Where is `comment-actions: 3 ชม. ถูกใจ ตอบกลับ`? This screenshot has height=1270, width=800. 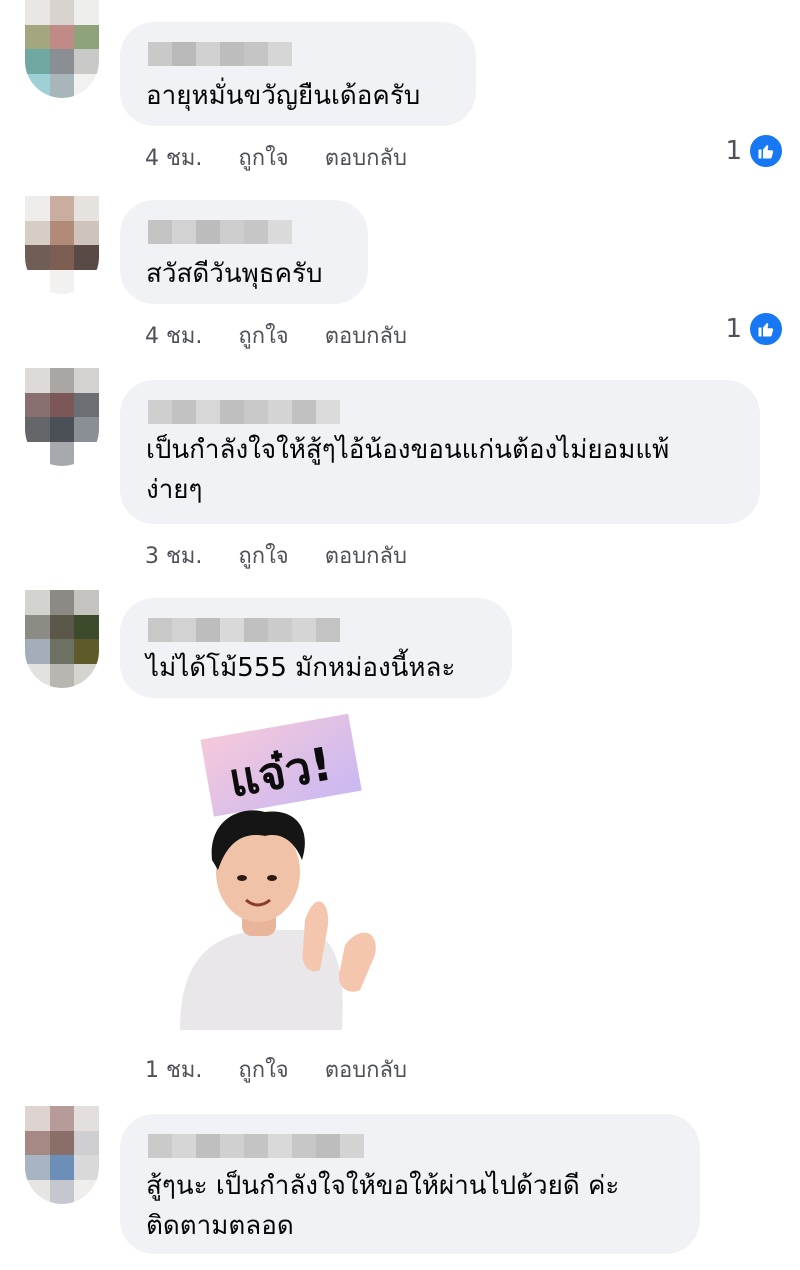 comment-actions: 3 ชม. ถูกใจ ตอบกลับ is located at coordinates (294, 555).